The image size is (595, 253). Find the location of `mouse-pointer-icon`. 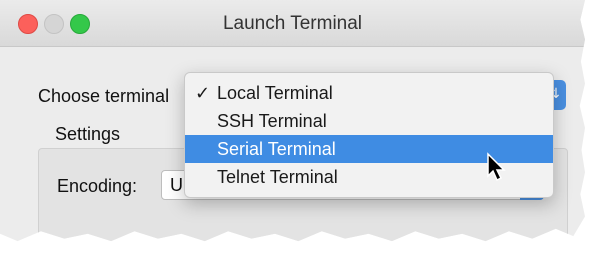

mouse-pointer-icon is located at coordinates (496, 167).